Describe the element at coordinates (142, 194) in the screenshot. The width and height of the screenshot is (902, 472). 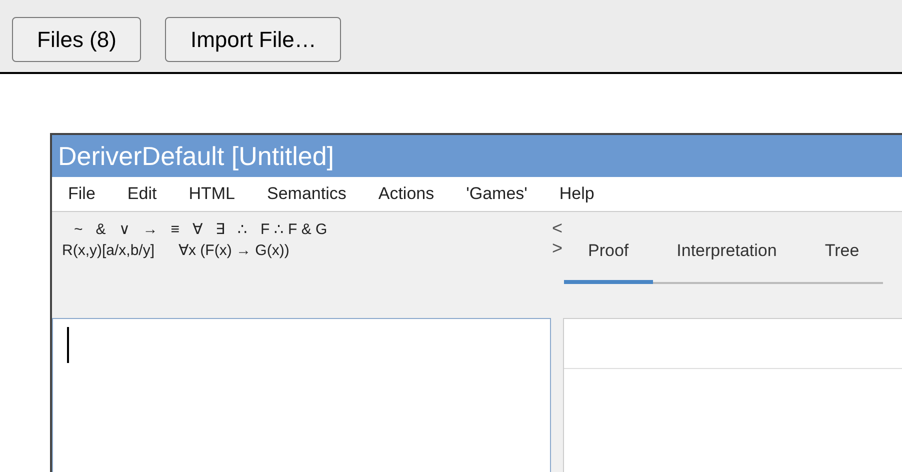
I see `menu-item: Edit` at that location.